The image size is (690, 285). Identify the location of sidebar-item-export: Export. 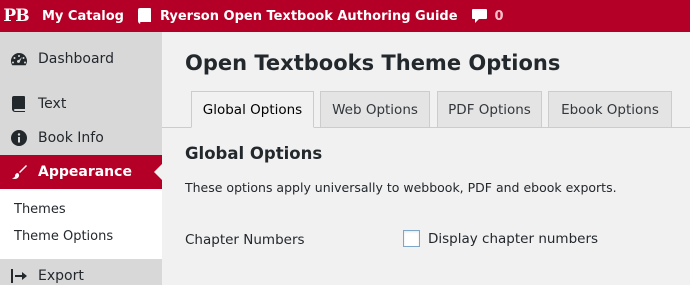
(81, 272).